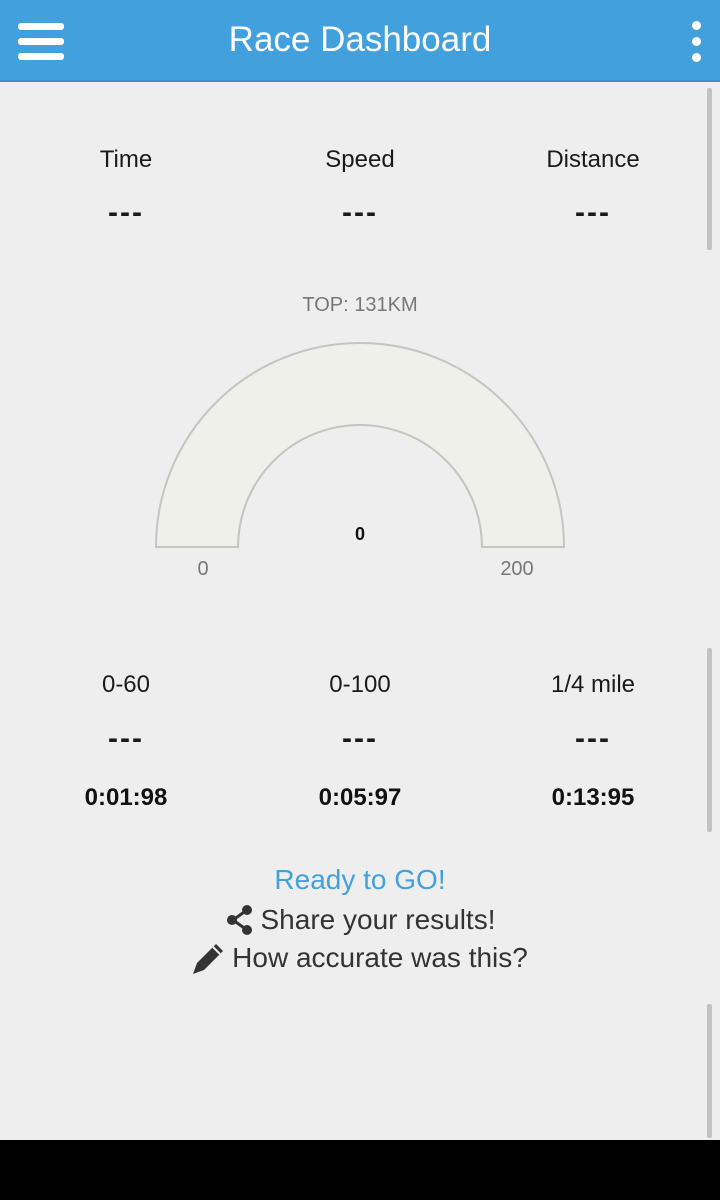 Image resolution: width=720 pixels, height=1200 pixels. What do you see at coordinates (360, 797) in the screenshot?
I see `benchmark-0-100-best: 0:05:97` at bounding box center [360, 797].